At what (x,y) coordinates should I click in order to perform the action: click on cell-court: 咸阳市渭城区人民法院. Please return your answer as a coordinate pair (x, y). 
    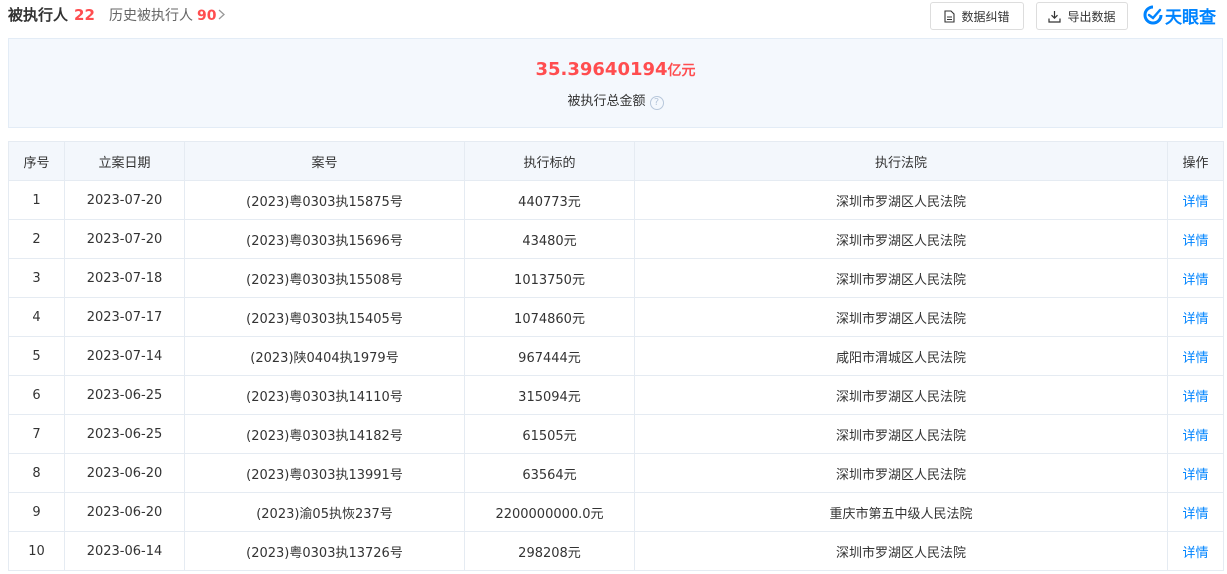
    Looking at the image, I should click on (901, 356).